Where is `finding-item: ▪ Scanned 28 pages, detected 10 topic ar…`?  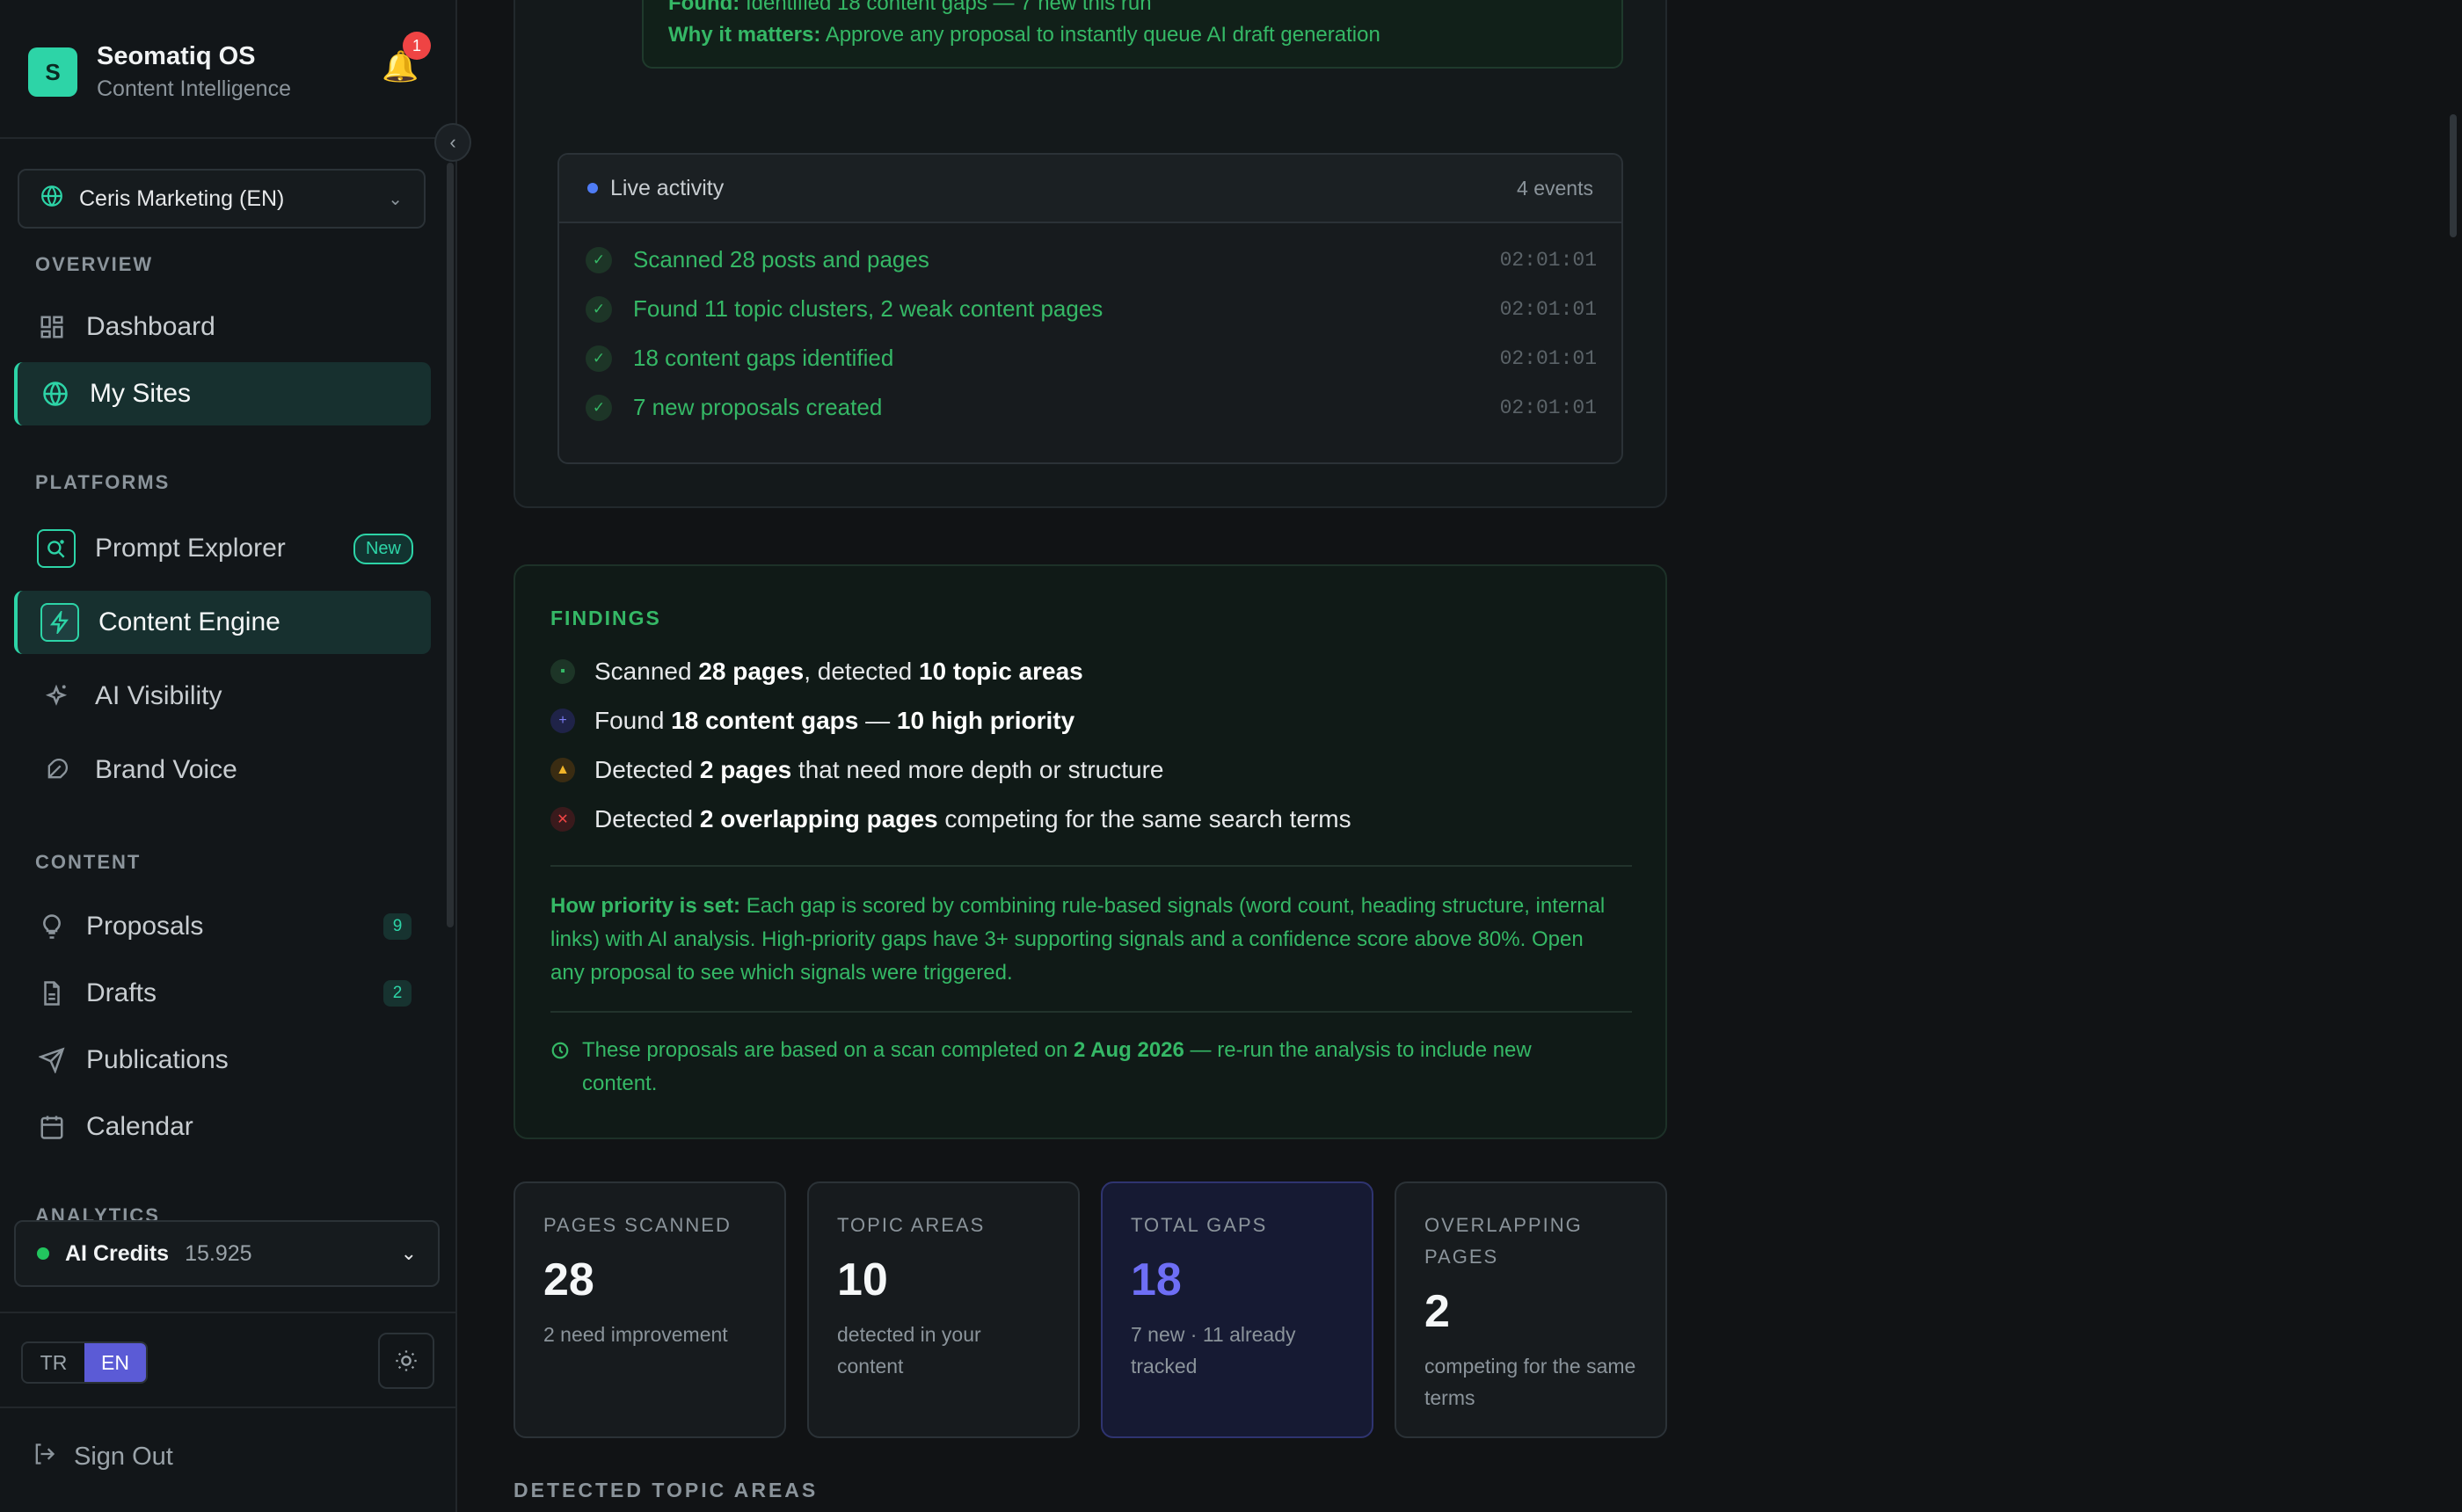
finding-item: ▪ Scanned 28 pages, detected 10 topic ar… is located at coordinates (816, 672).